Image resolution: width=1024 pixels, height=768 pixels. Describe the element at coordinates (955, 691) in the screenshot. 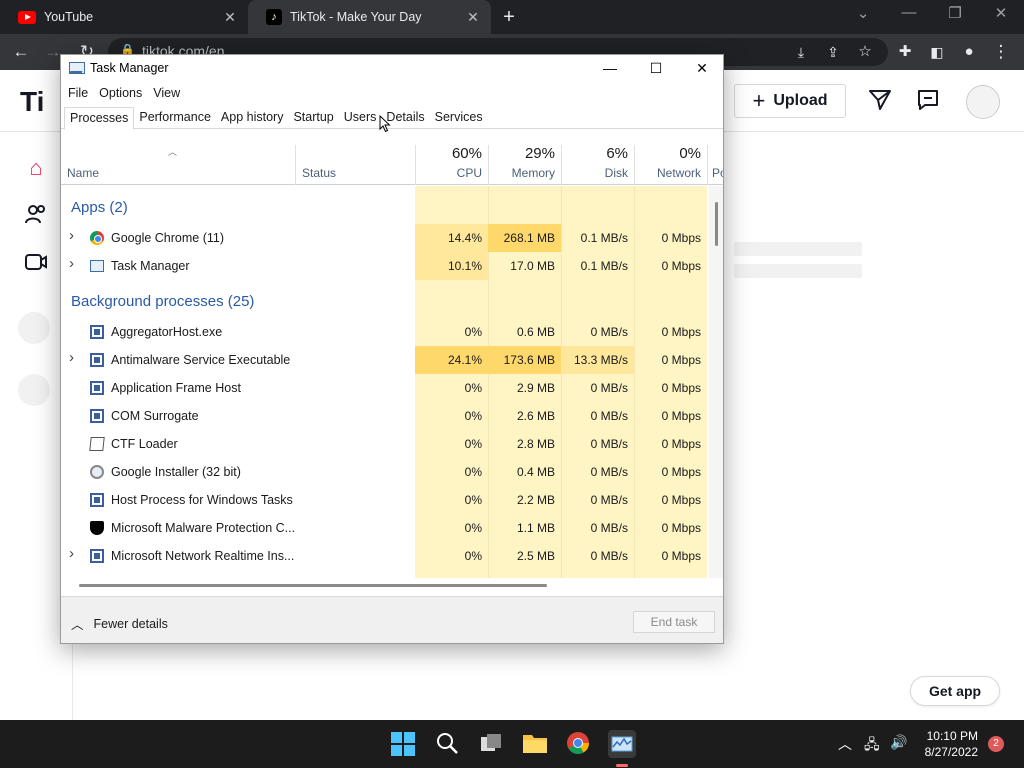

I see `get-app-button: Get app` at that location.